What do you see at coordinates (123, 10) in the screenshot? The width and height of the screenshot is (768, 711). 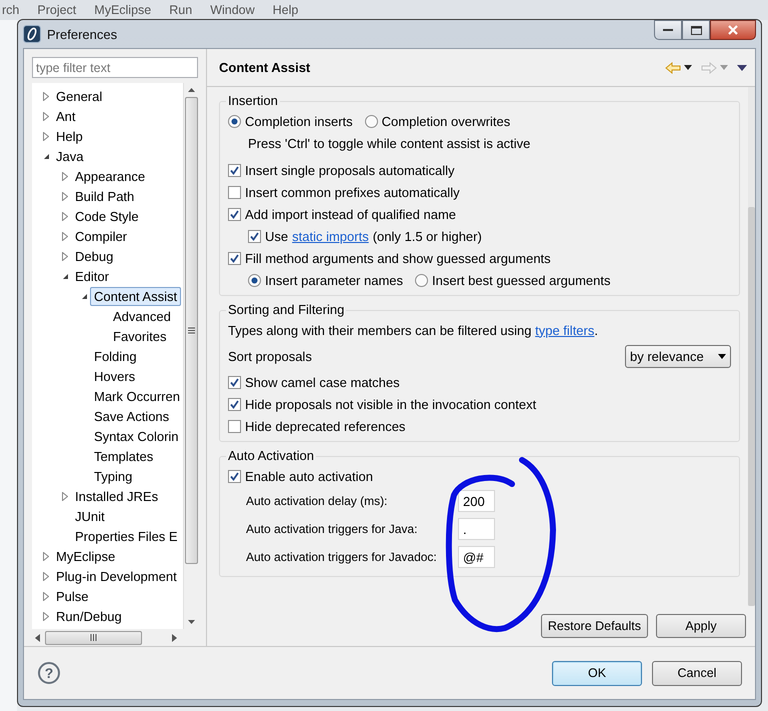 I see `menu-item: MyEclipse` at bounding box center [123, 10].